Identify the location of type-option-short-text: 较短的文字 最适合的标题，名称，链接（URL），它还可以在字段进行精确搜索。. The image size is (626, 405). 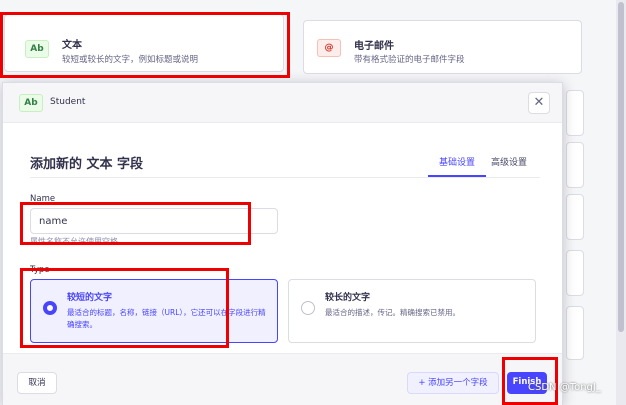
(154, 311).